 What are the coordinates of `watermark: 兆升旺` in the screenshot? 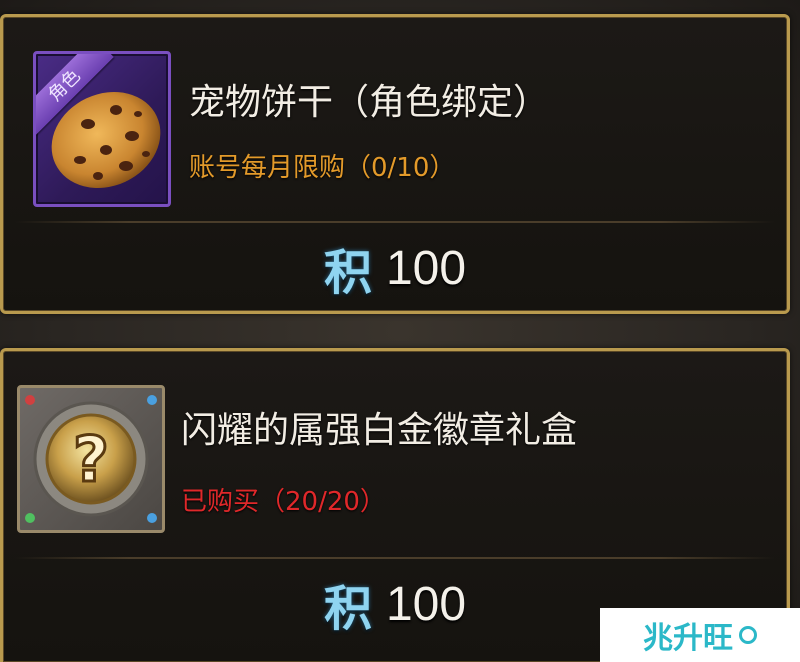 It's located at (700, 635).